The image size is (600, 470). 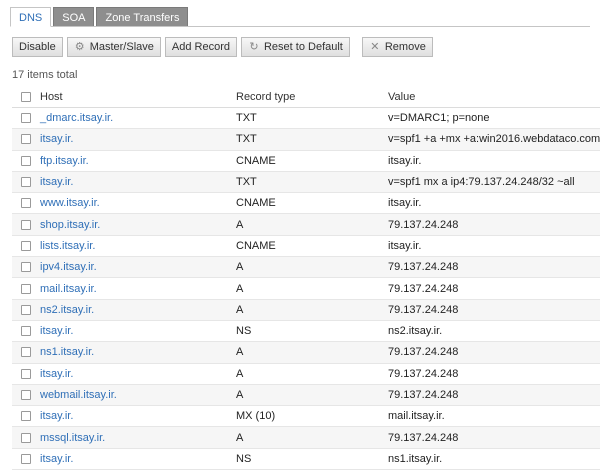 What do you see at coordinates (306, 353) in the screenshot?
I see `table-row: ns1.itsay.ir. A 79.137.24.248` at bounding box center [306, 353].